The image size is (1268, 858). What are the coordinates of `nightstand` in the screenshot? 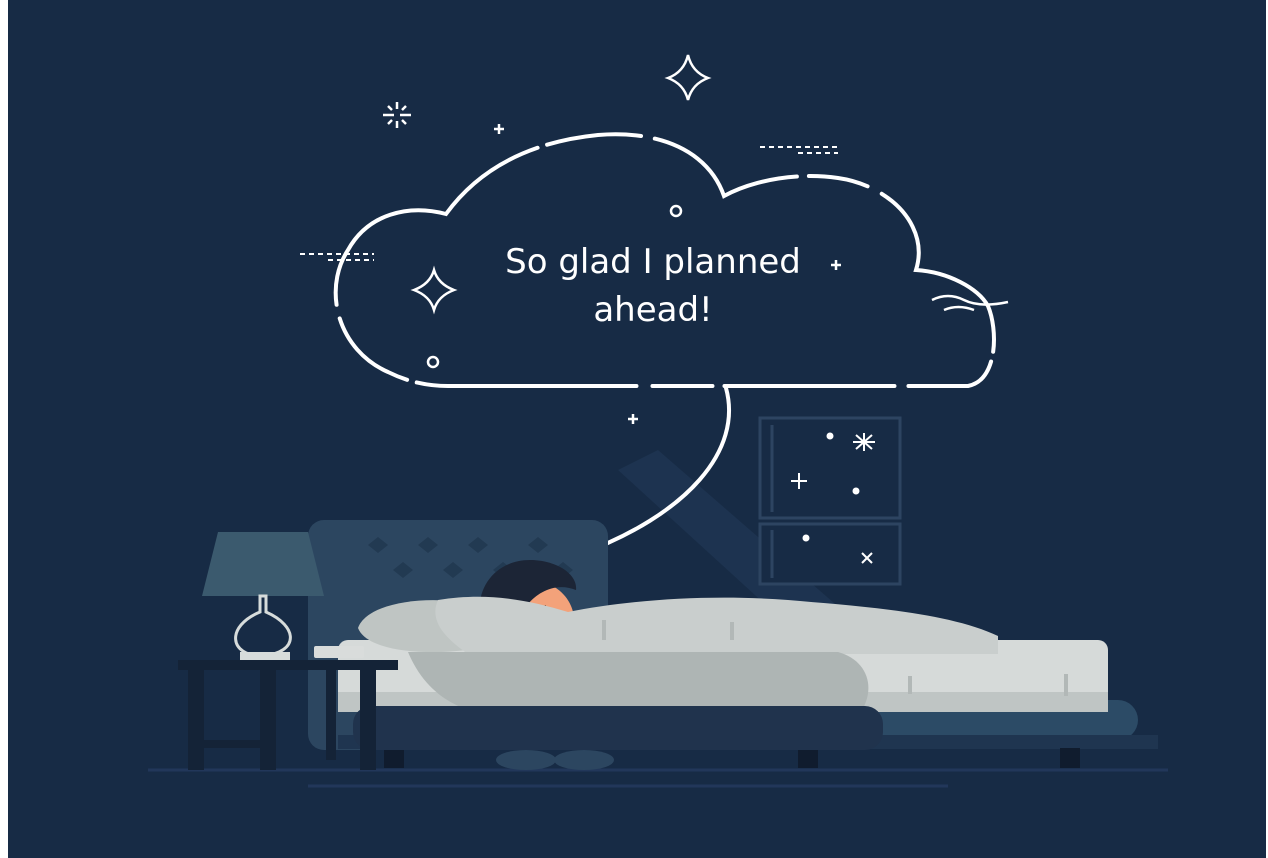 It's located at (288, 715).